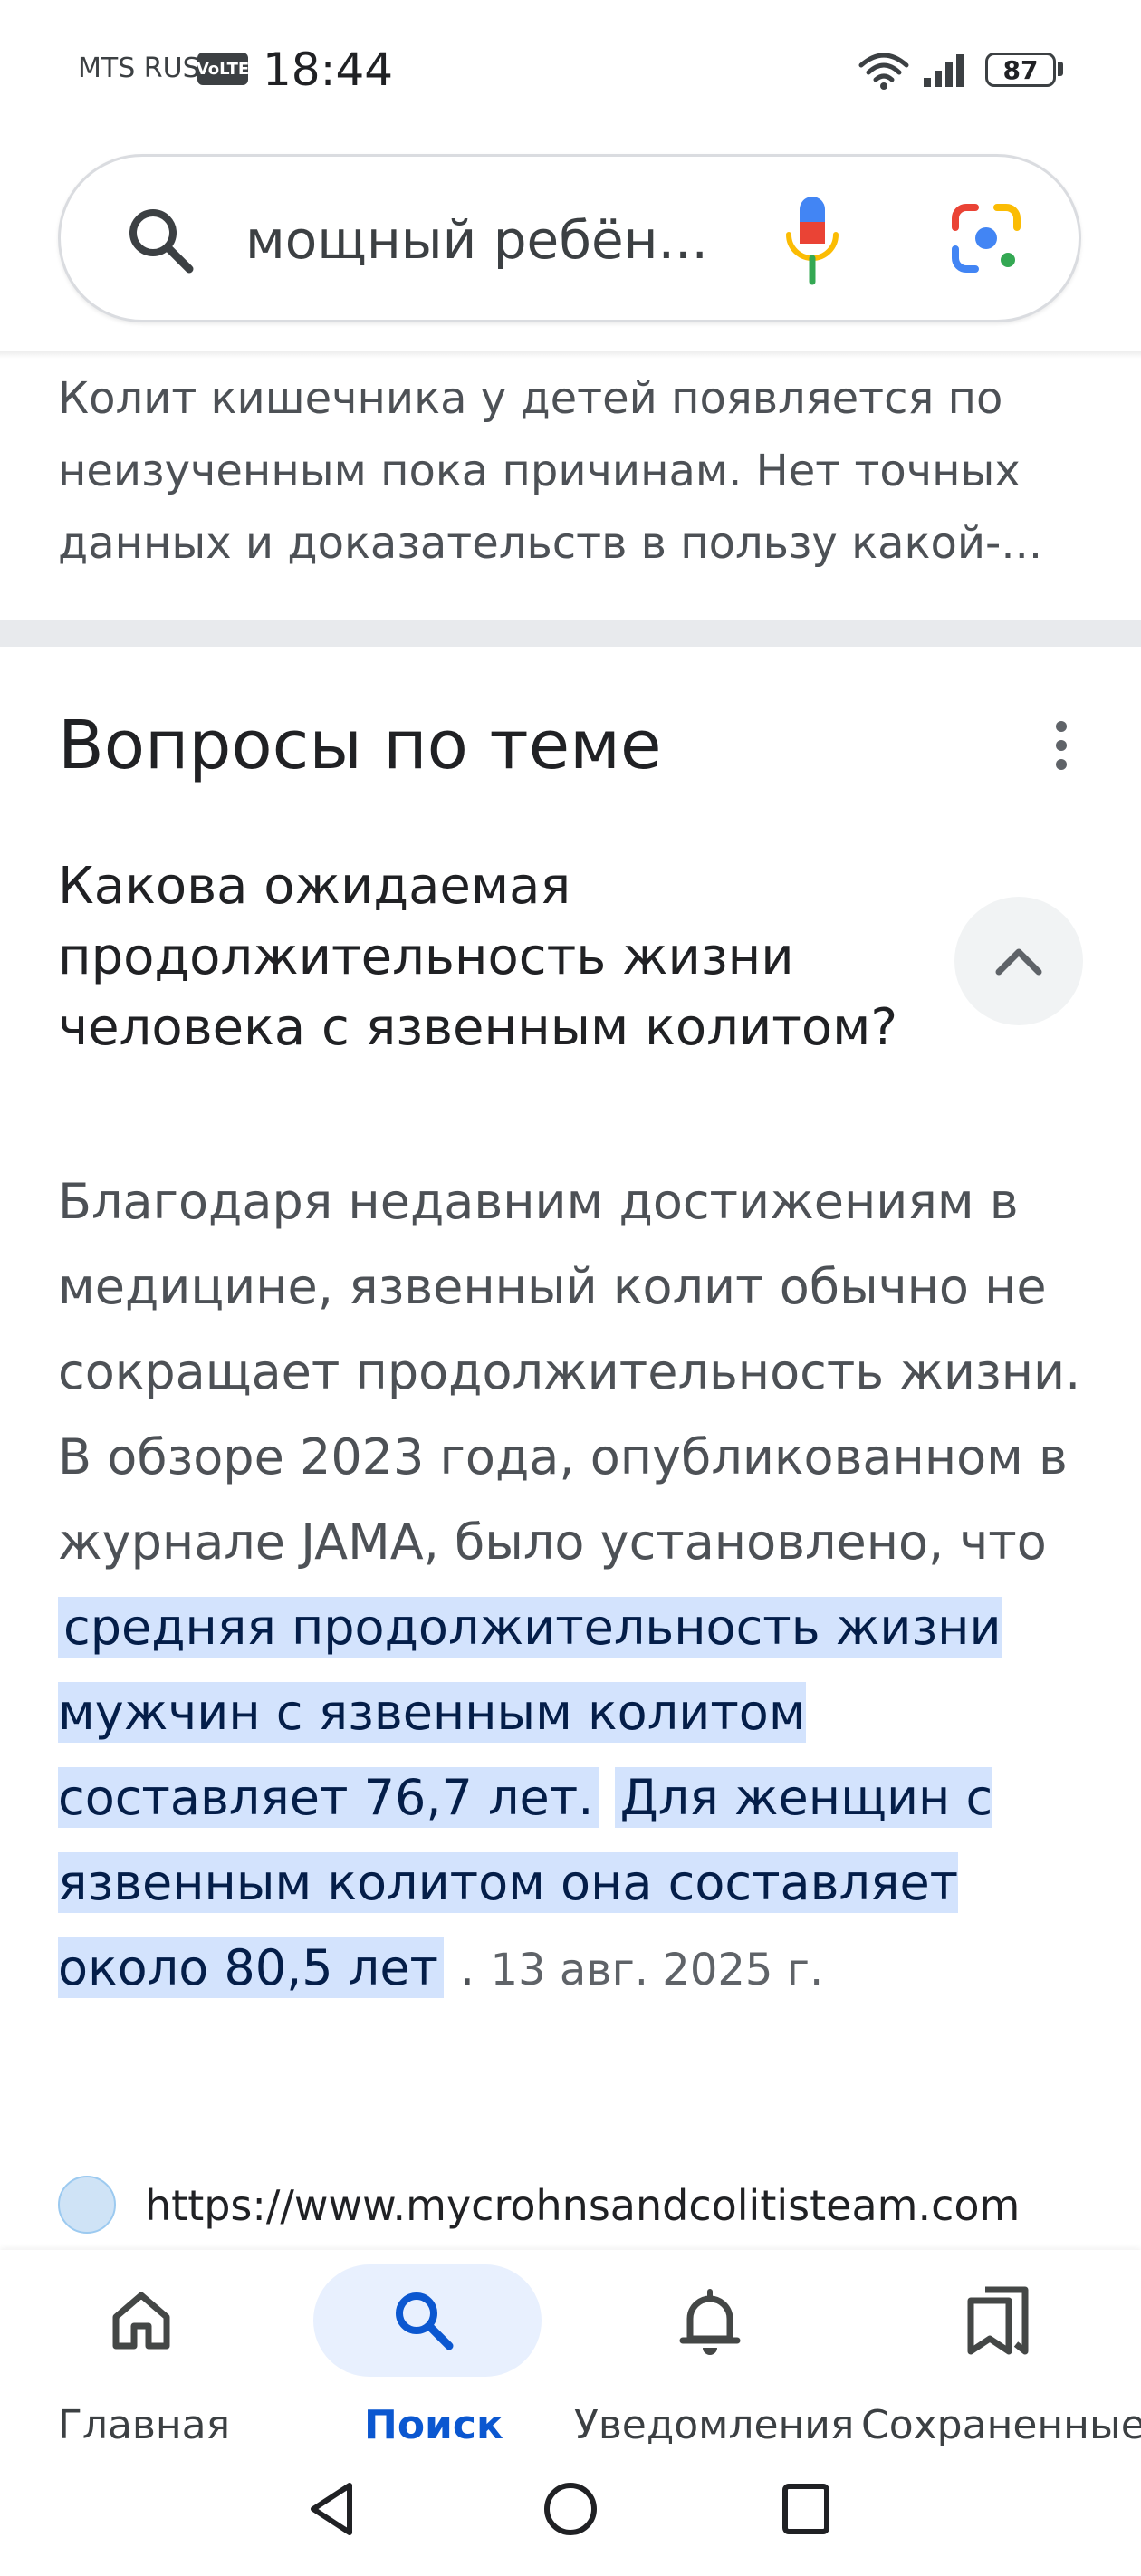 The height and width of the screenshot is (2576, 1141). I want to click on site-favicon-icon, so click(87, 2205).